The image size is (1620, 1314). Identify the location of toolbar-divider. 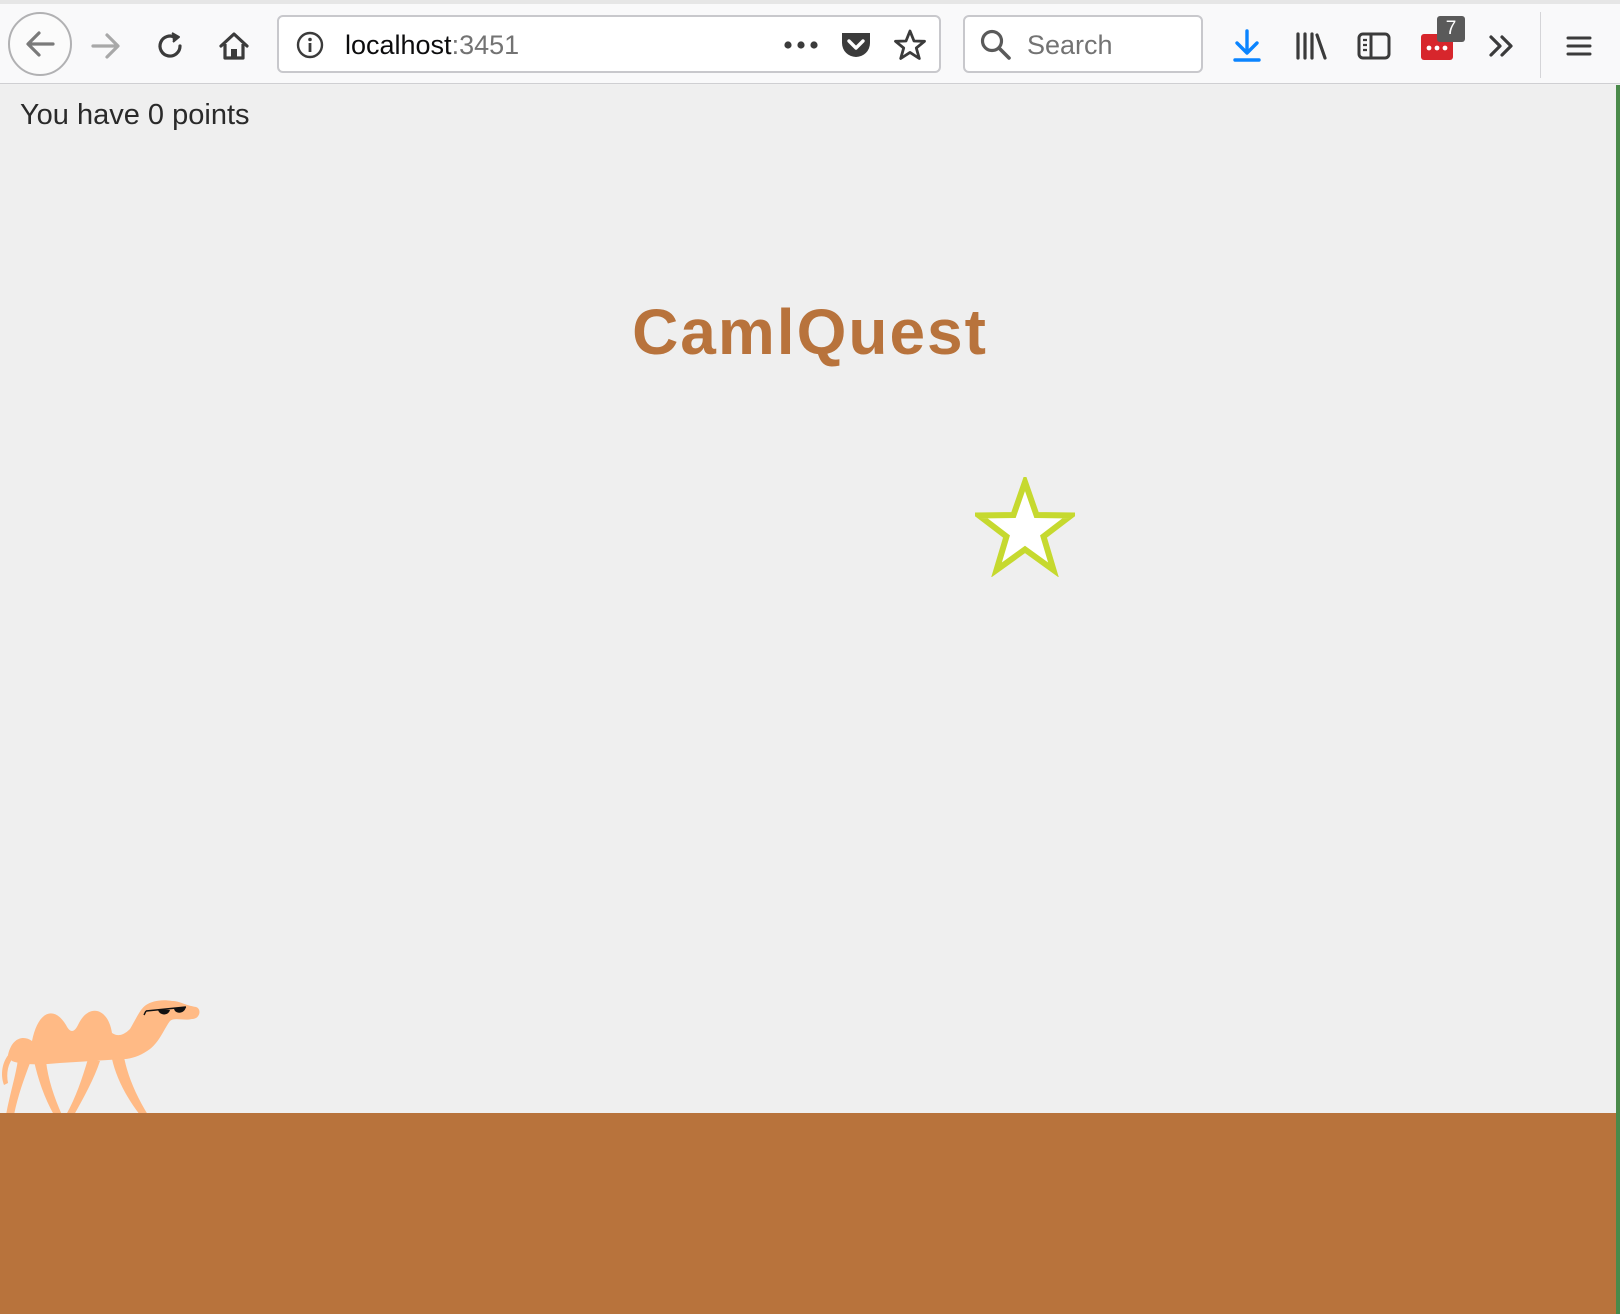
(1540, 45).